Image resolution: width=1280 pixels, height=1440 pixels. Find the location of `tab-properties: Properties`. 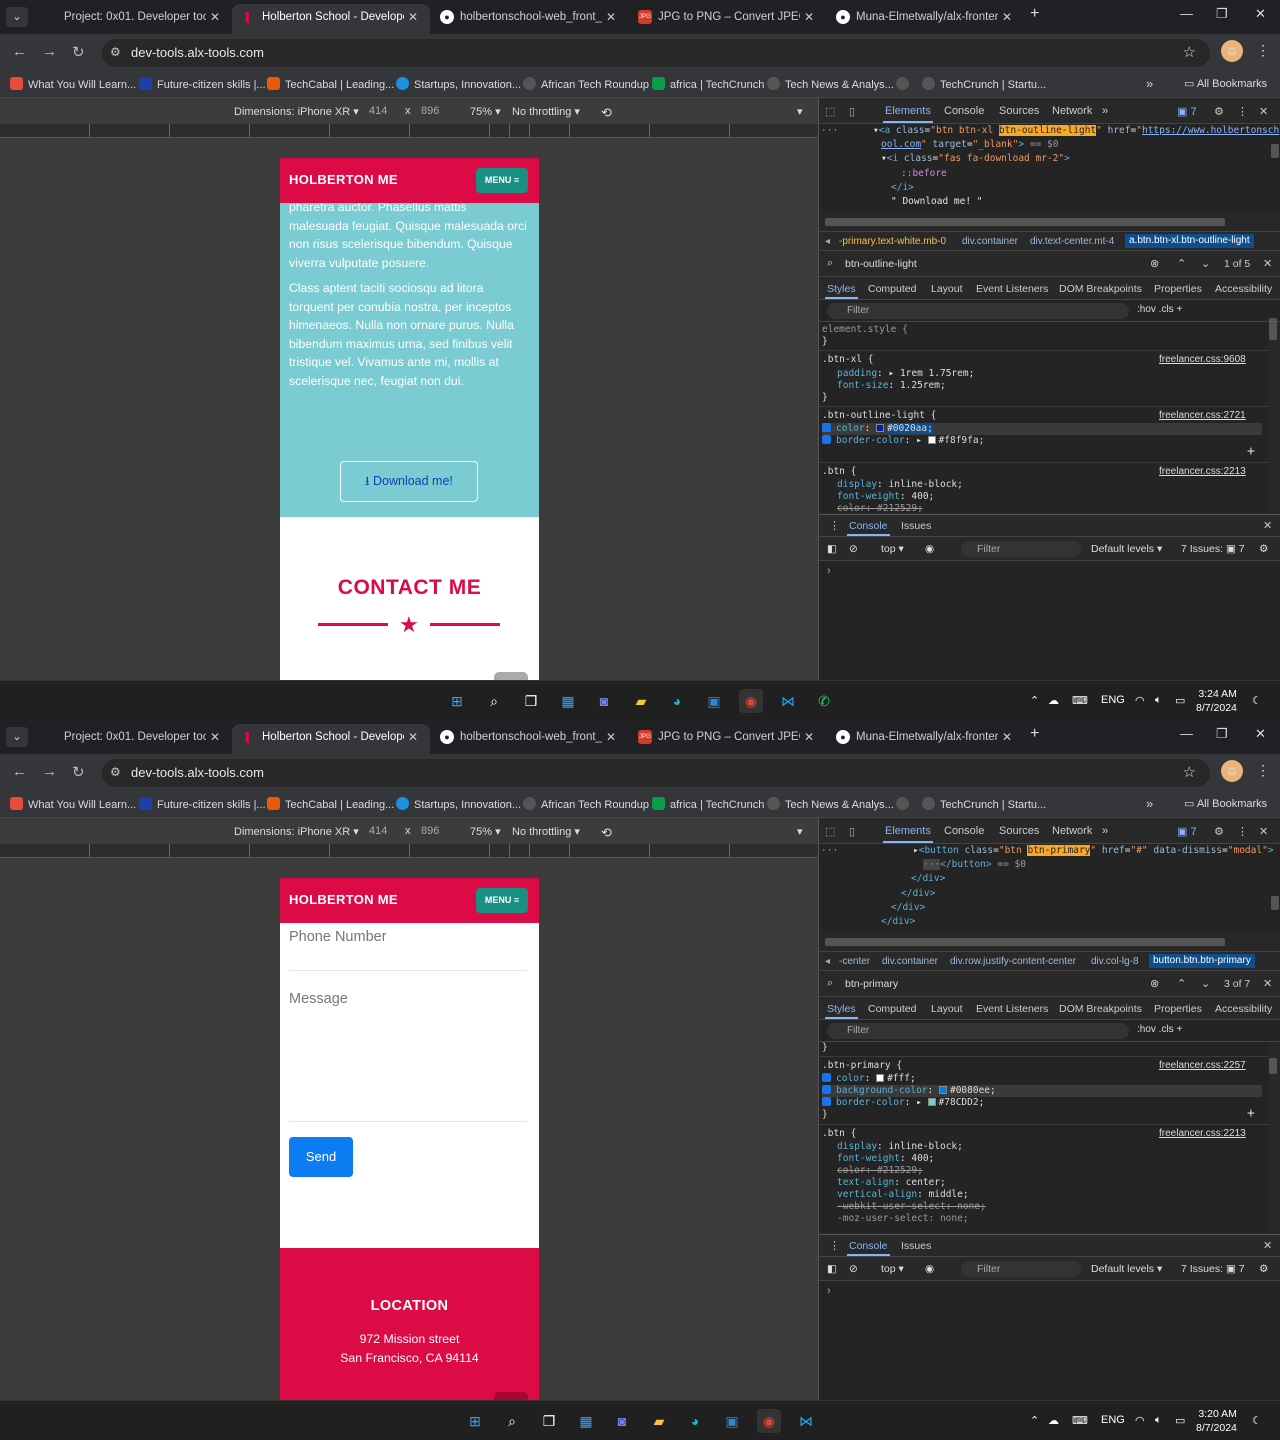

tab-properties: Properties is located at coordinates (1178, 289).